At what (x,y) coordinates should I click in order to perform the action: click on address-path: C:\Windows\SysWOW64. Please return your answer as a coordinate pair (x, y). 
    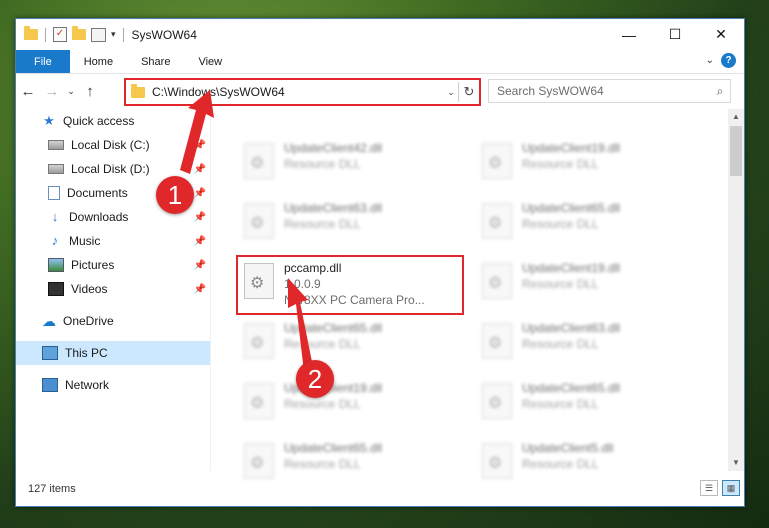
    Looking at the image, I should click on (298, 92).